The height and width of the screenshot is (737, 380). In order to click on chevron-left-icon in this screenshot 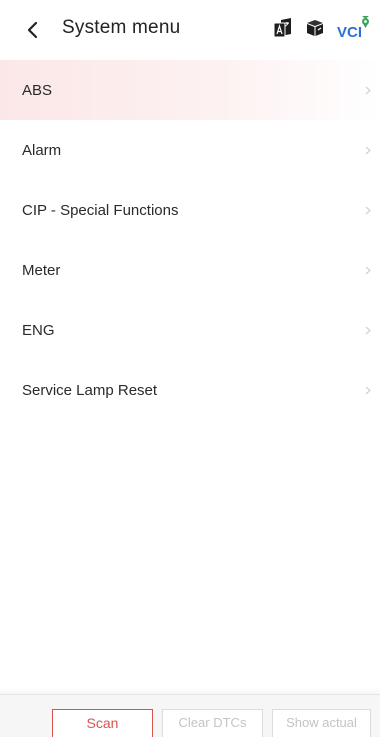, I will do `click(32, 32)`.